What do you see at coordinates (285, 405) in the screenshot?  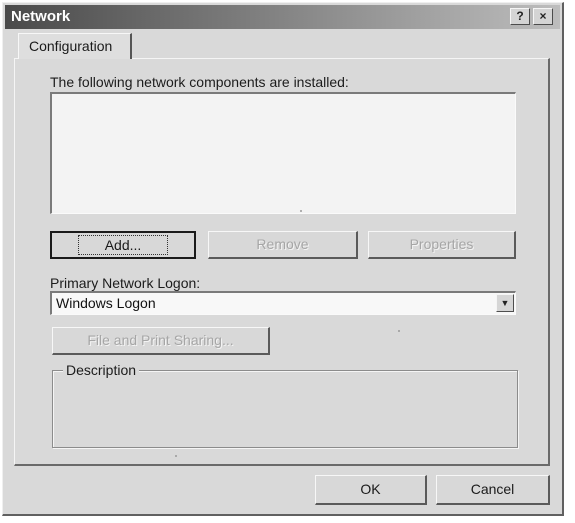 I see `description-group: Description` at bounding box center [285, 405].